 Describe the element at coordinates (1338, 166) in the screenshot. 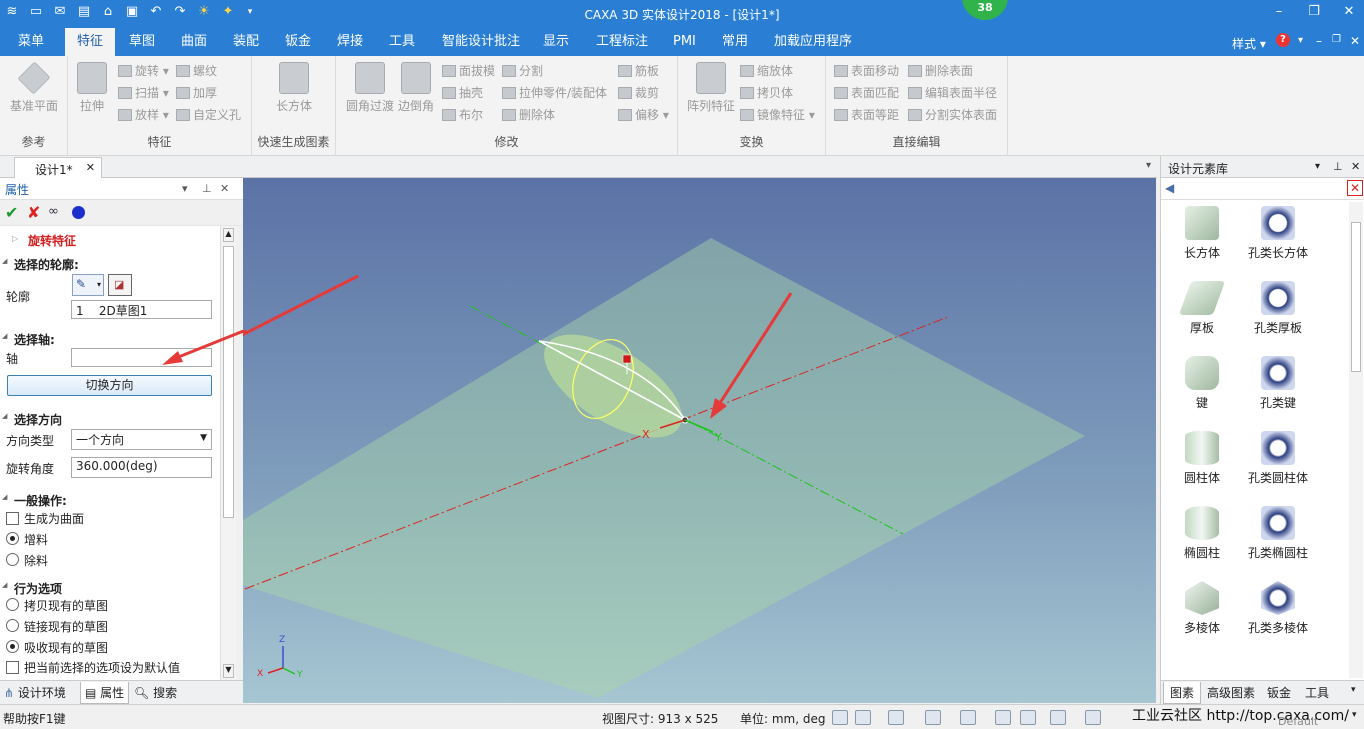

I see `library-pin-icon: ⊥` at that location.